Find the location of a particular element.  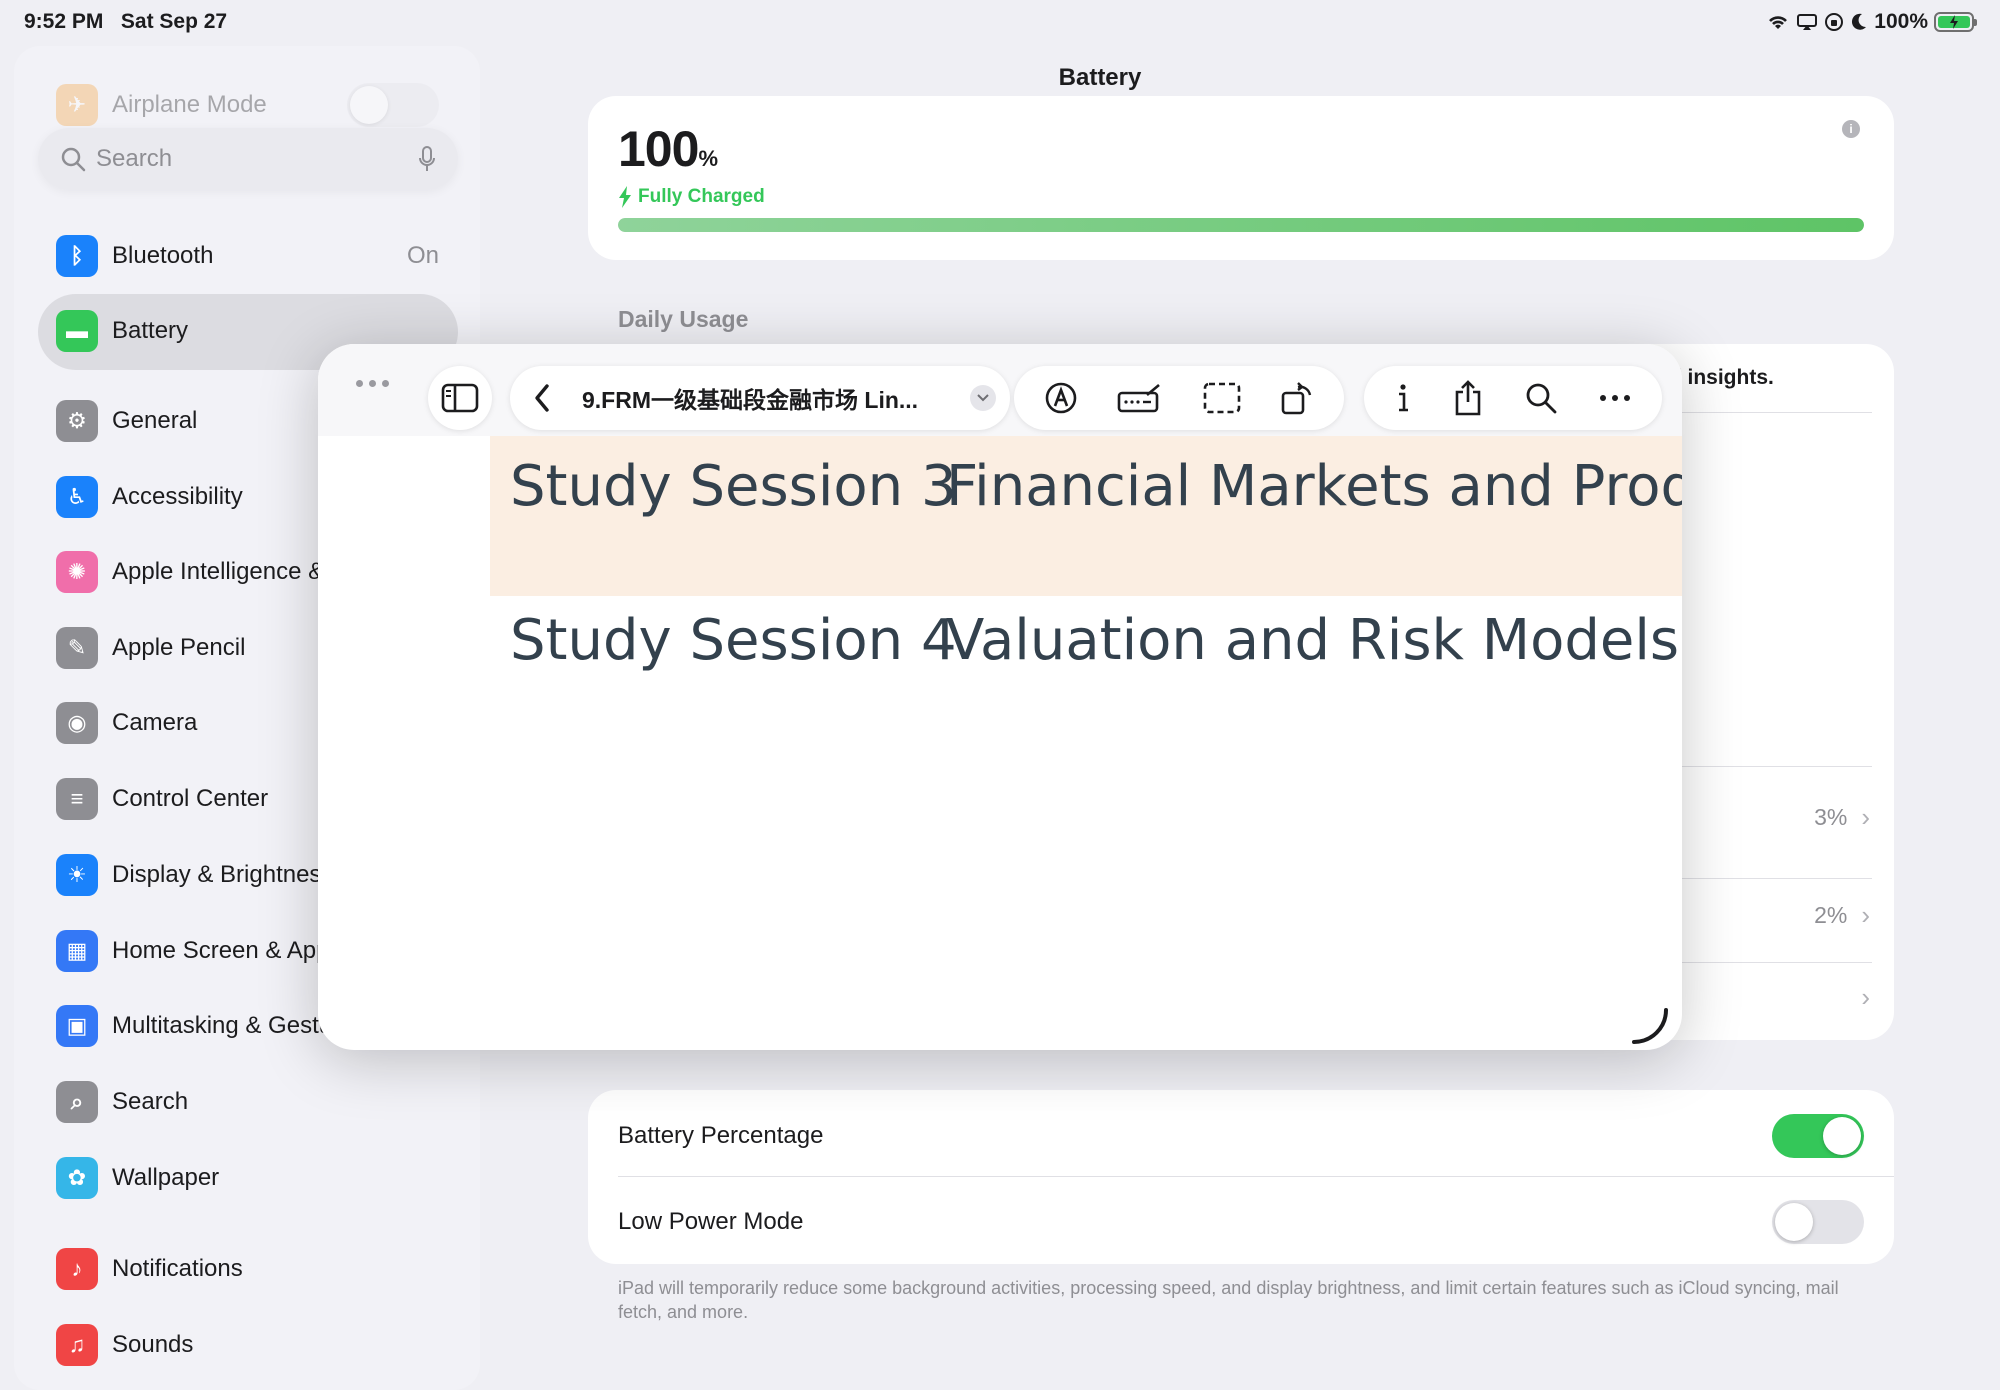

battery-percent-large: 100% is located at coordinates (668, 149).